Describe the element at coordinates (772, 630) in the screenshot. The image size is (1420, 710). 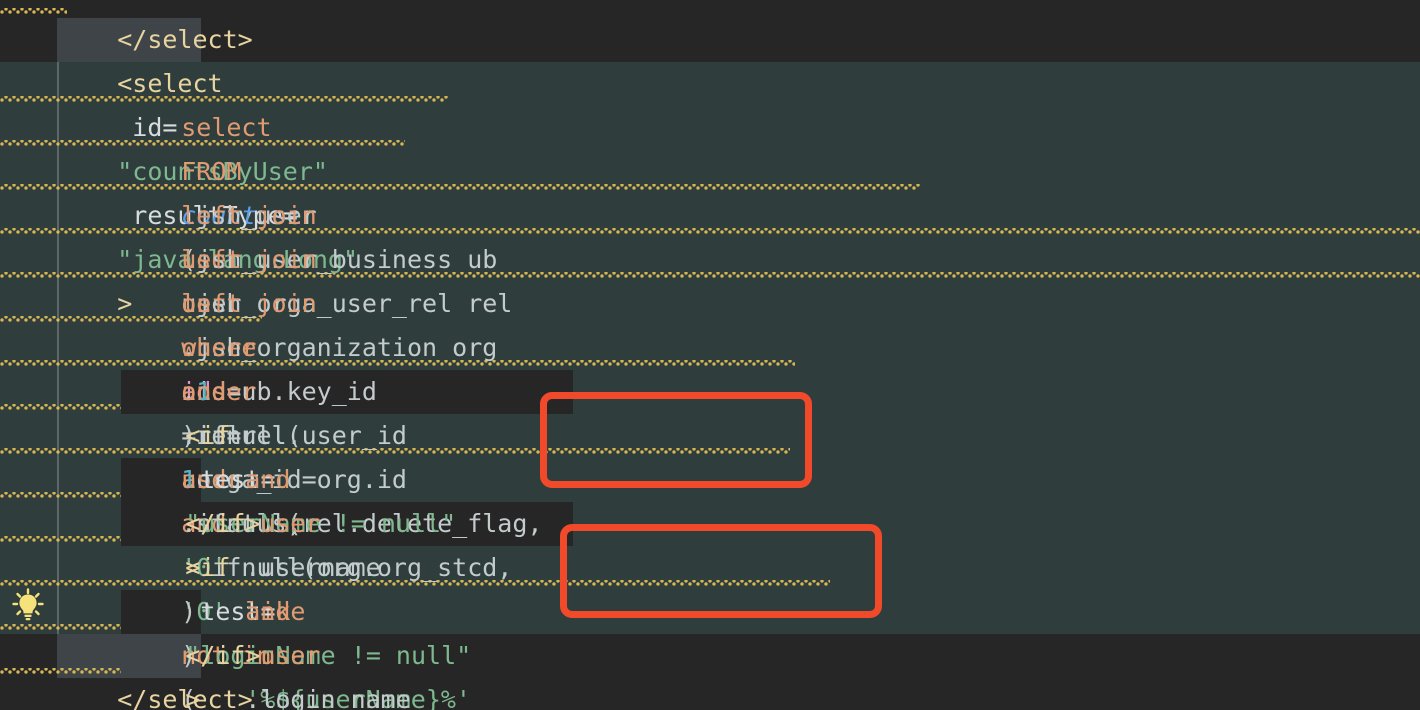
I see `code-line-14: </if>` at that location.